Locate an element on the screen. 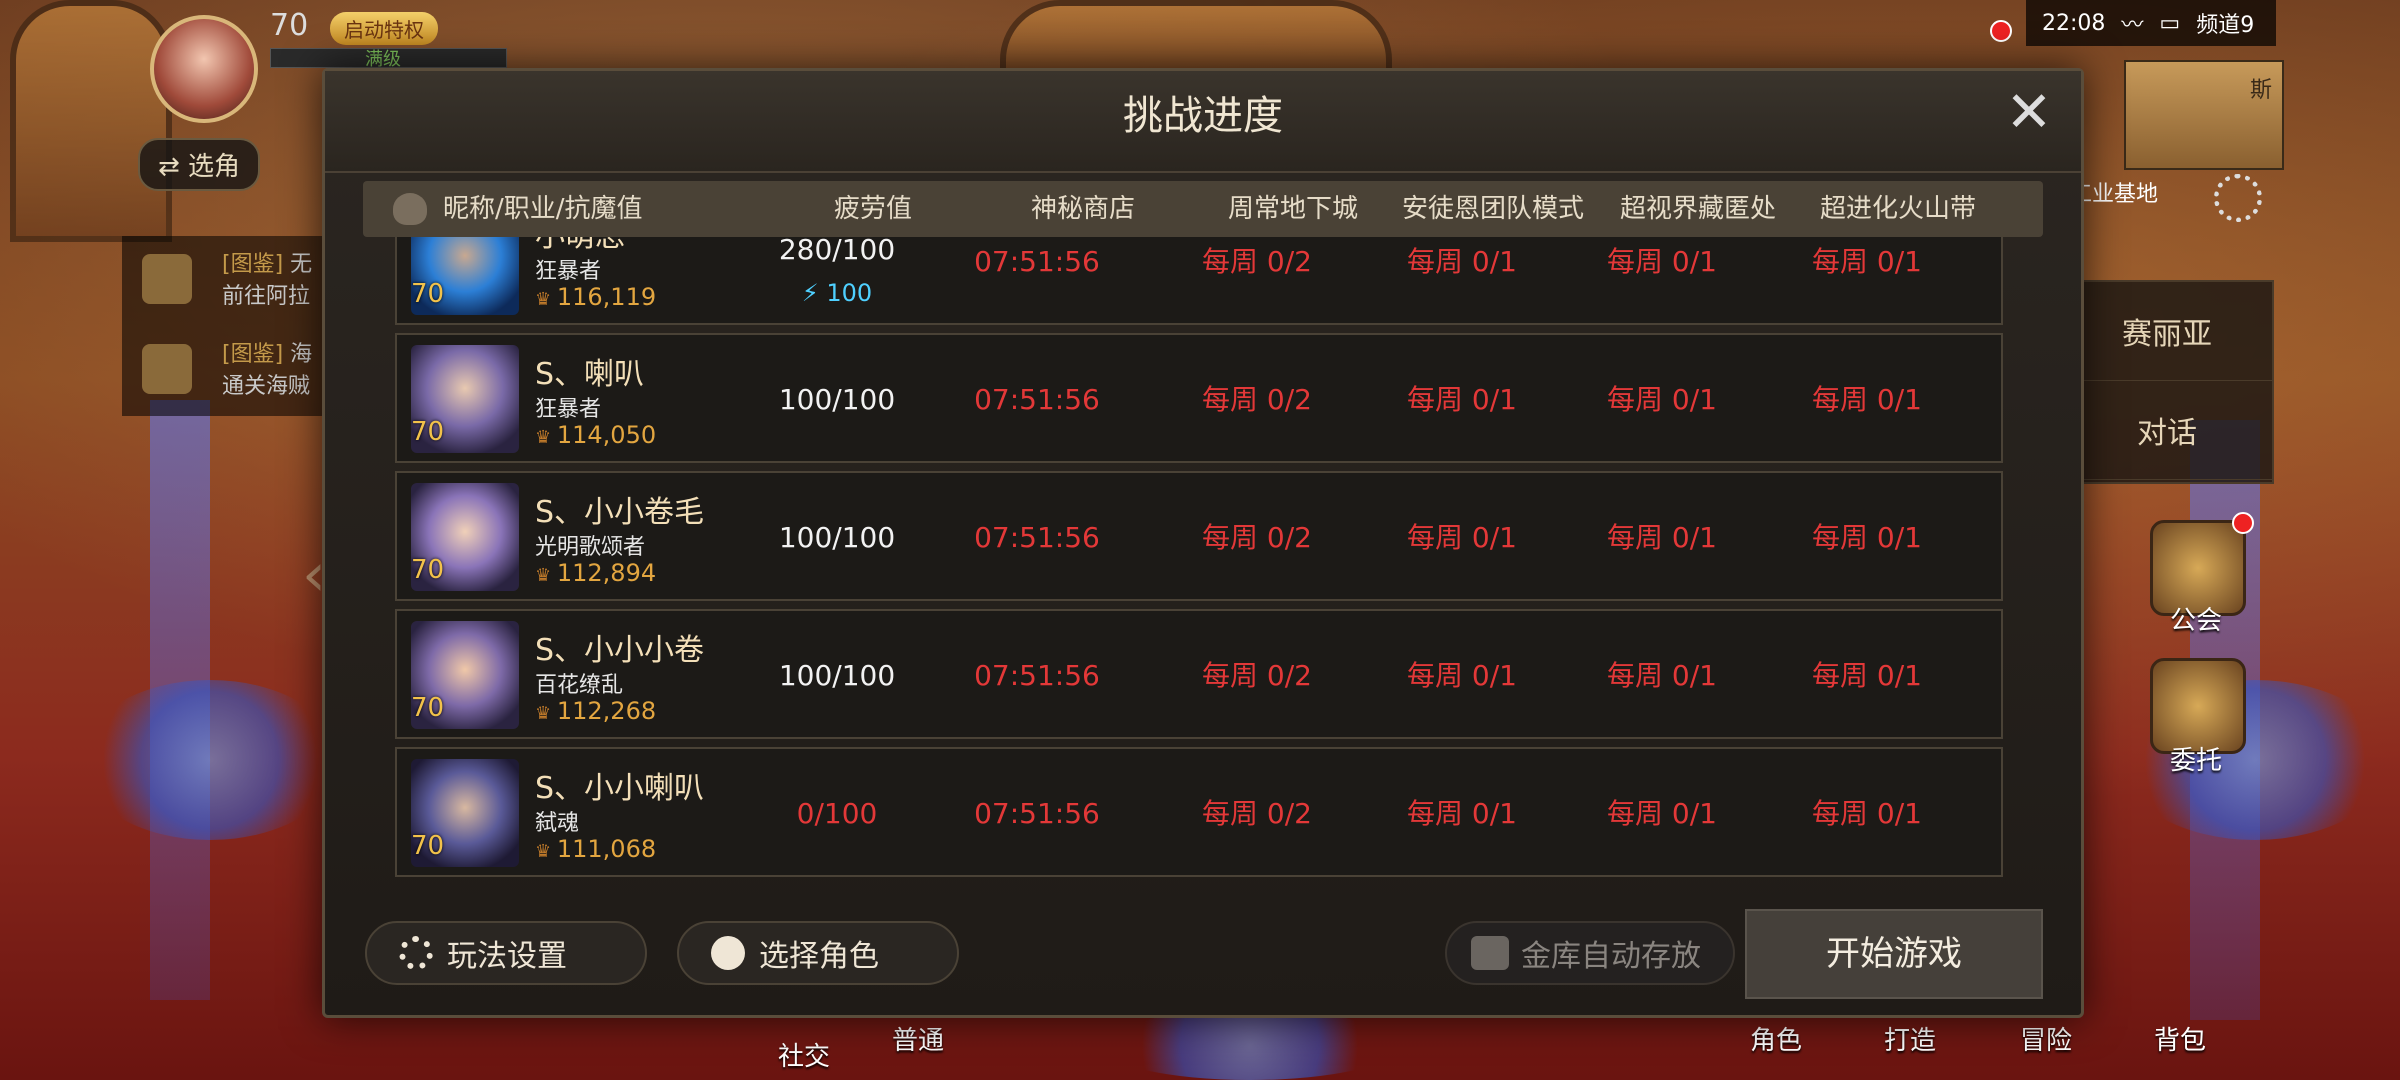 This screenshot has width=2400, height=1080. quest-title: 海 is located at coordinates (301, 354).